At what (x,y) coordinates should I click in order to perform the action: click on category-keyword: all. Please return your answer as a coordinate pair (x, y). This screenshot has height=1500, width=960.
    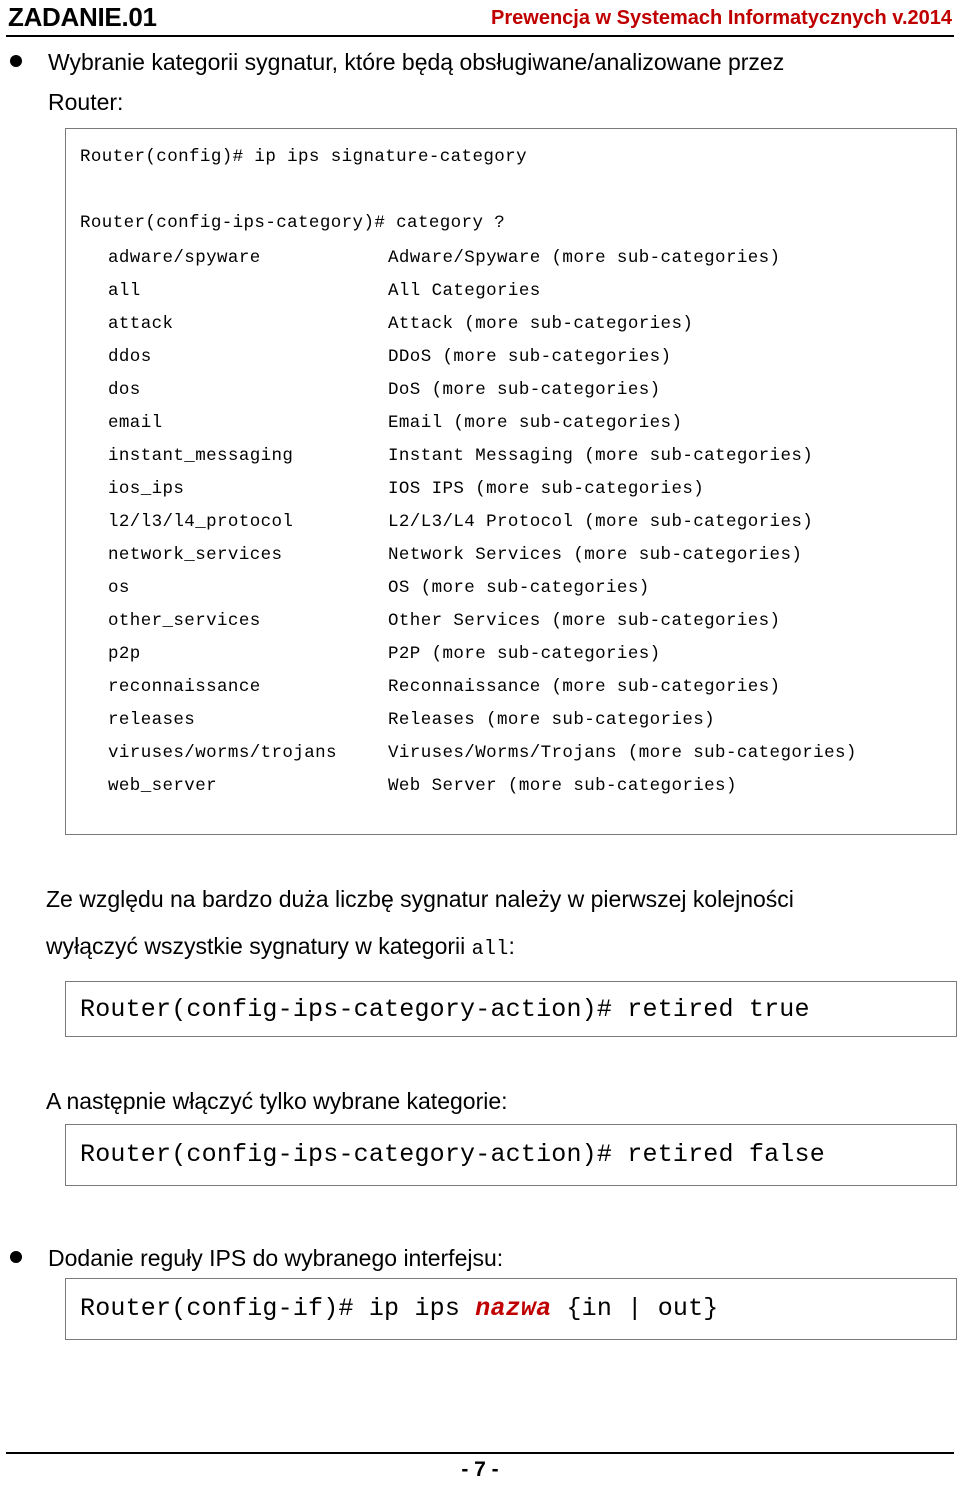
    Looking at the image, I should click on (124, 290).